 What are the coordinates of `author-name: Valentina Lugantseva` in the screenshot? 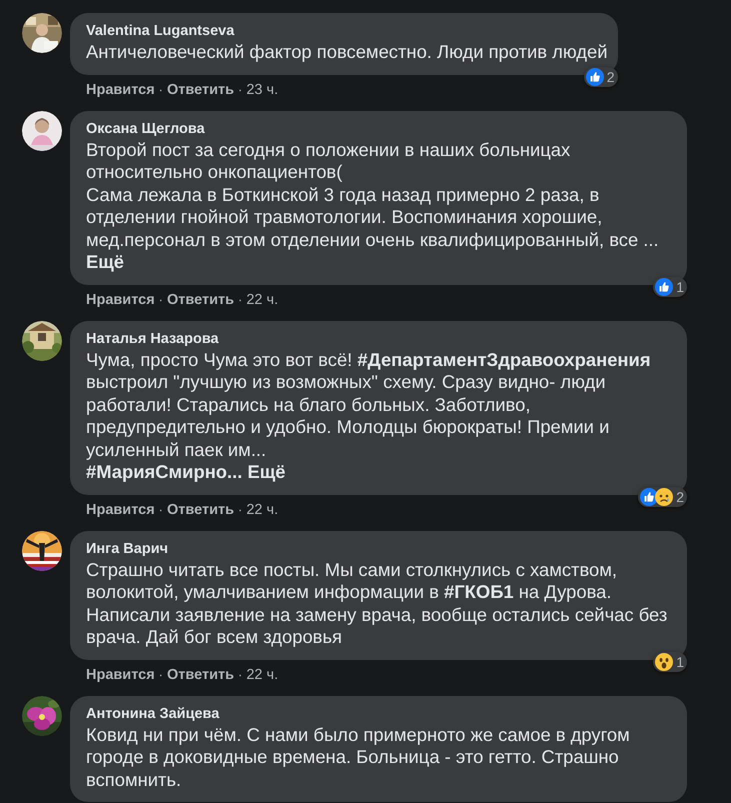 It's located at (347, 31).